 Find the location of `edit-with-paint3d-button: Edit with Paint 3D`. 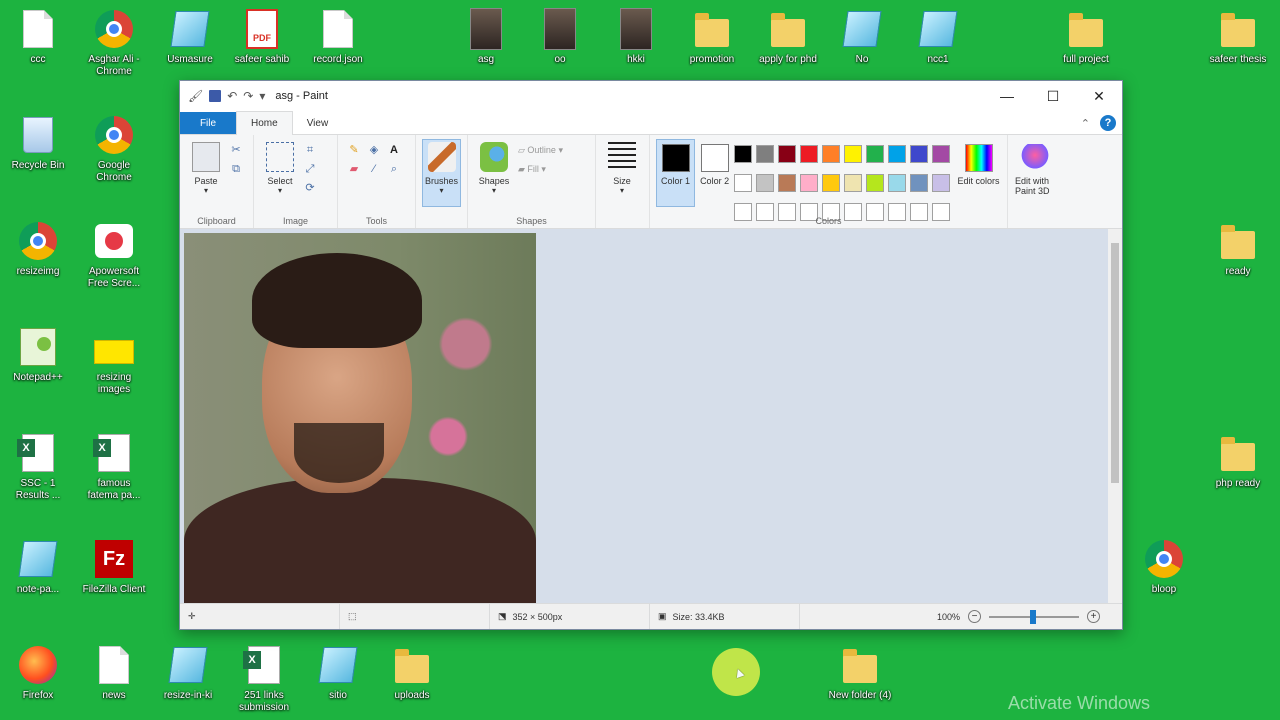

edit-with-paint3d-button: Edit with Paint 3D is located at coordinates (1035, 173).